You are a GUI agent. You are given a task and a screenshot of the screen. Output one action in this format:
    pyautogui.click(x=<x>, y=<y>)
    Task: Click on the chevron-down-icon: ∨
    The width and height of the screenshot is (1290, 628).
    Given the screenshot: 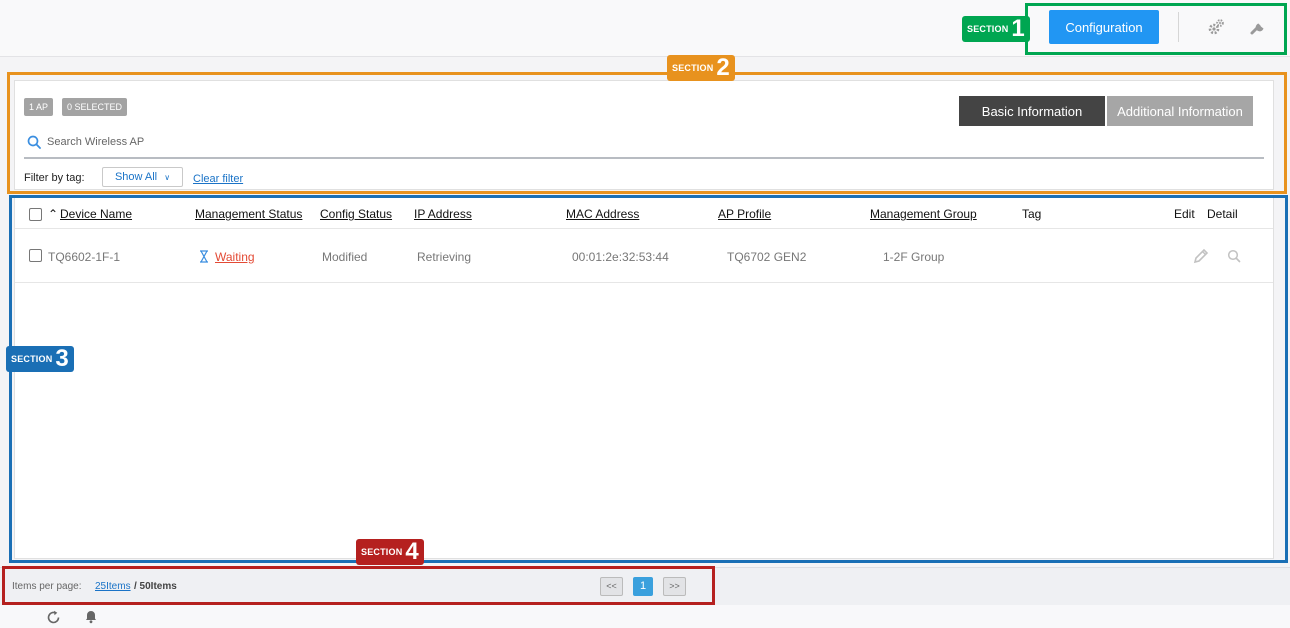 What is the action you would take?
    pyautogui.click(x=167, y=177)
    